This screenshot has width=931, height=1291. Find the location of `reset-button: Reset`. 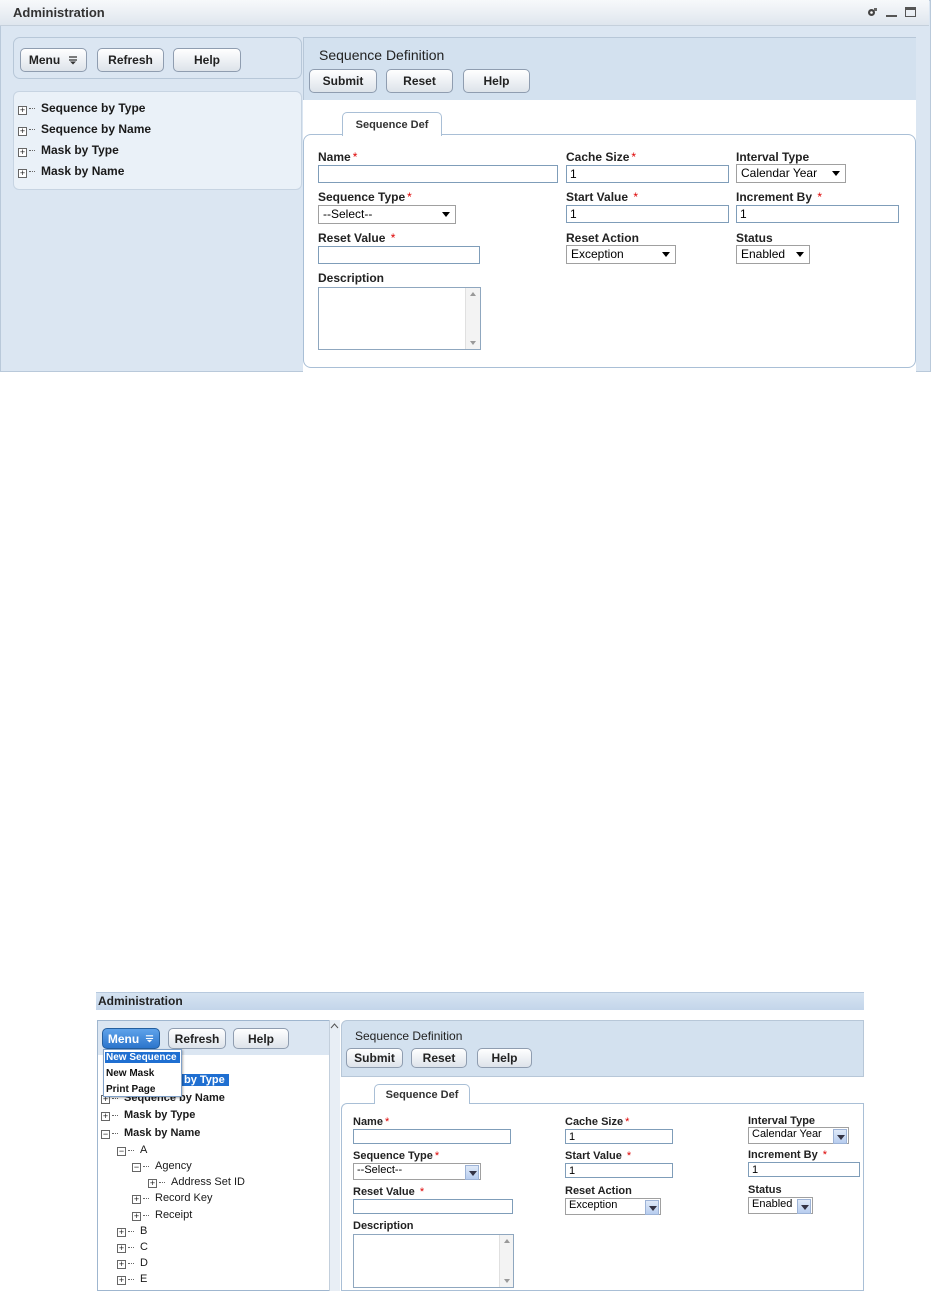

reset-button: Reset is located at coordinates (419, 81).